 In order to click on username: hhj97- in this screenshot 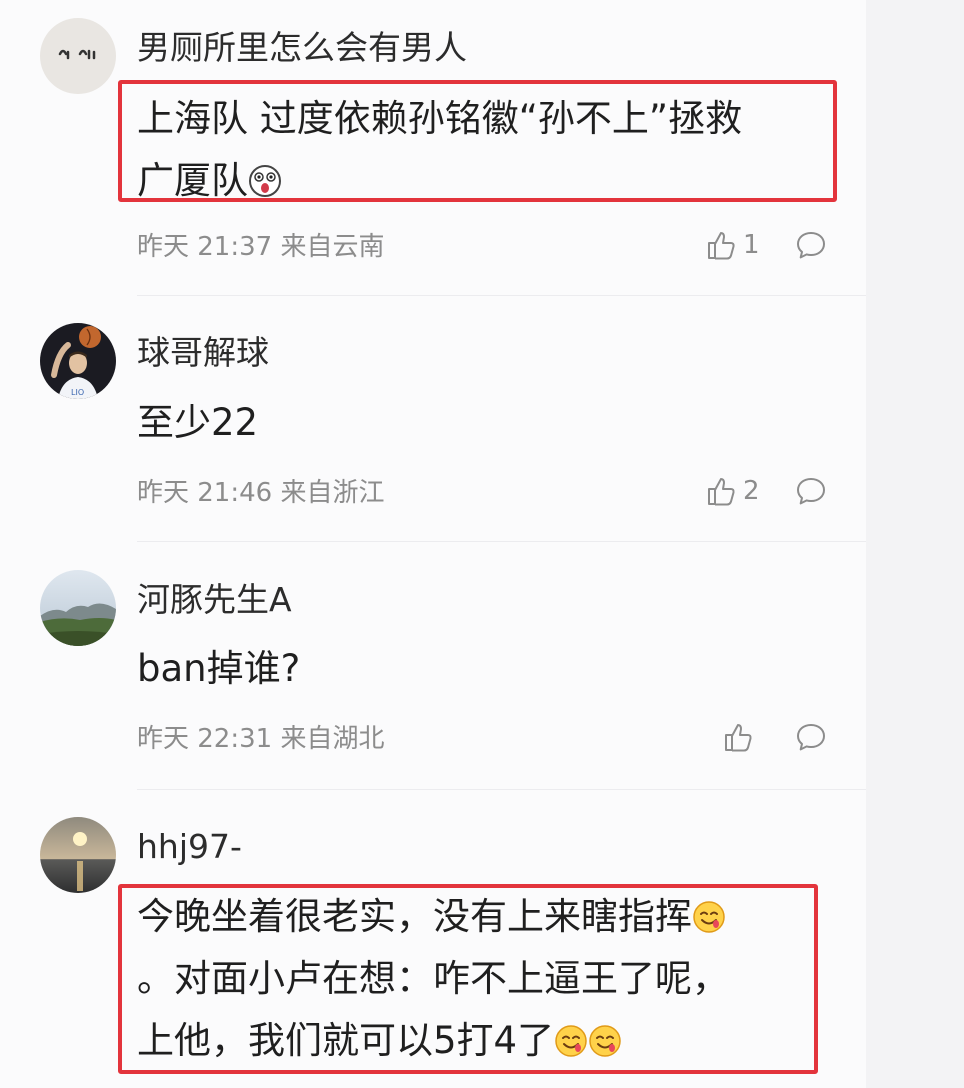, I will do `click(189, 846)`.